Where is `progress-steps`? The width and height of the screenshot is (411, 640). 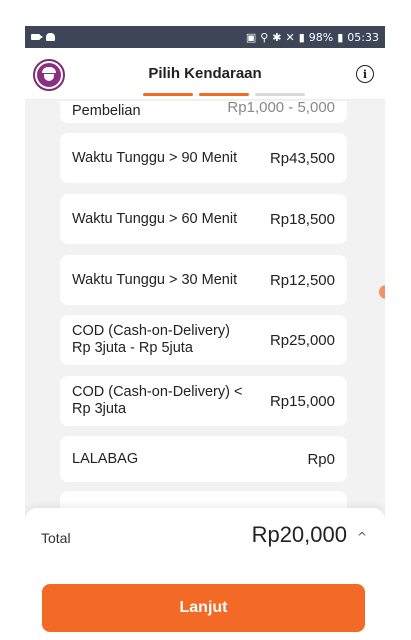
progress-steps is located at coordinates (224, 94).